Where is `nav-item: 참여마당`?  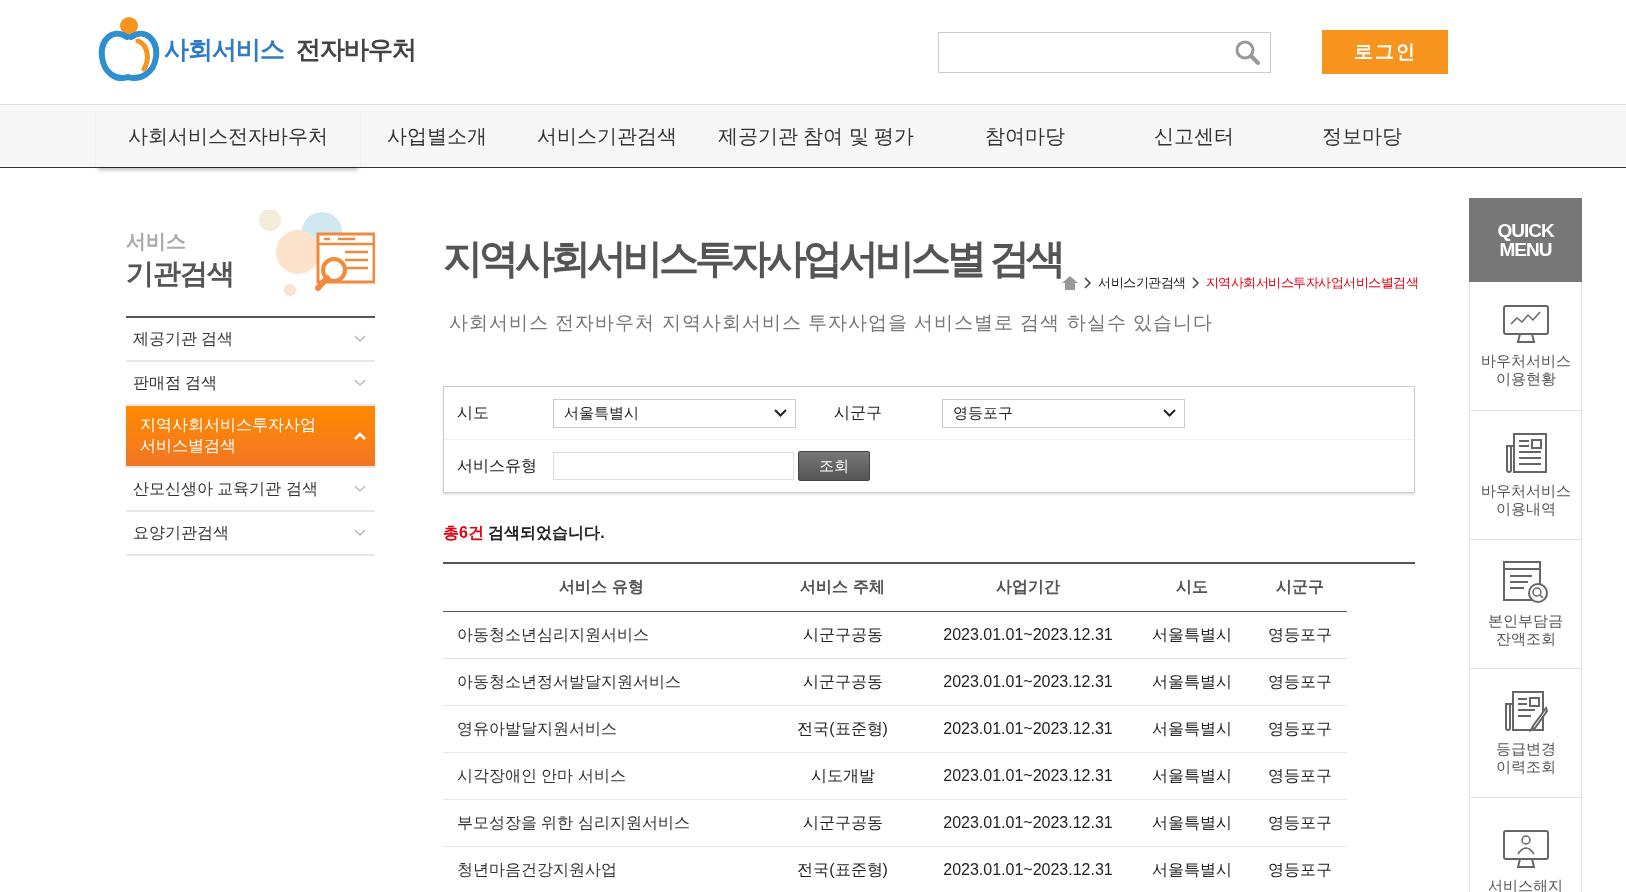
nav-item: 참여마당 is located at coordinates (1025, 136).